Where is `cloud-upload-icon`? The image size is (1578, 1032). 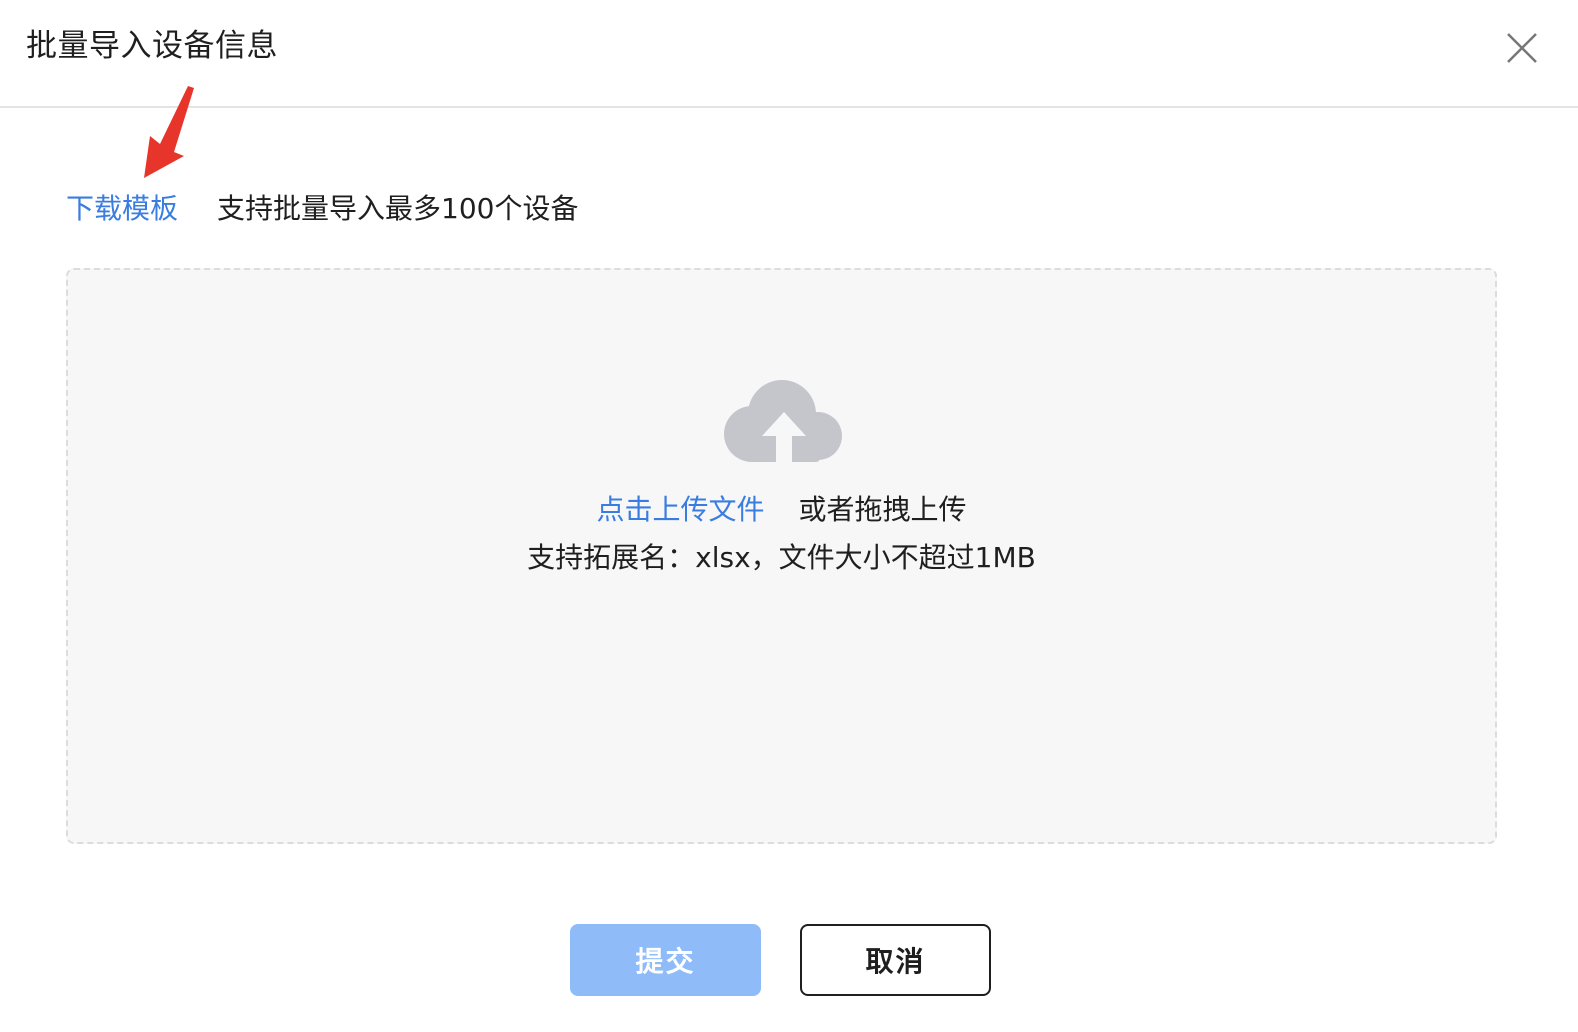
cloud-upload-icon is located at coordinates (783, 423).